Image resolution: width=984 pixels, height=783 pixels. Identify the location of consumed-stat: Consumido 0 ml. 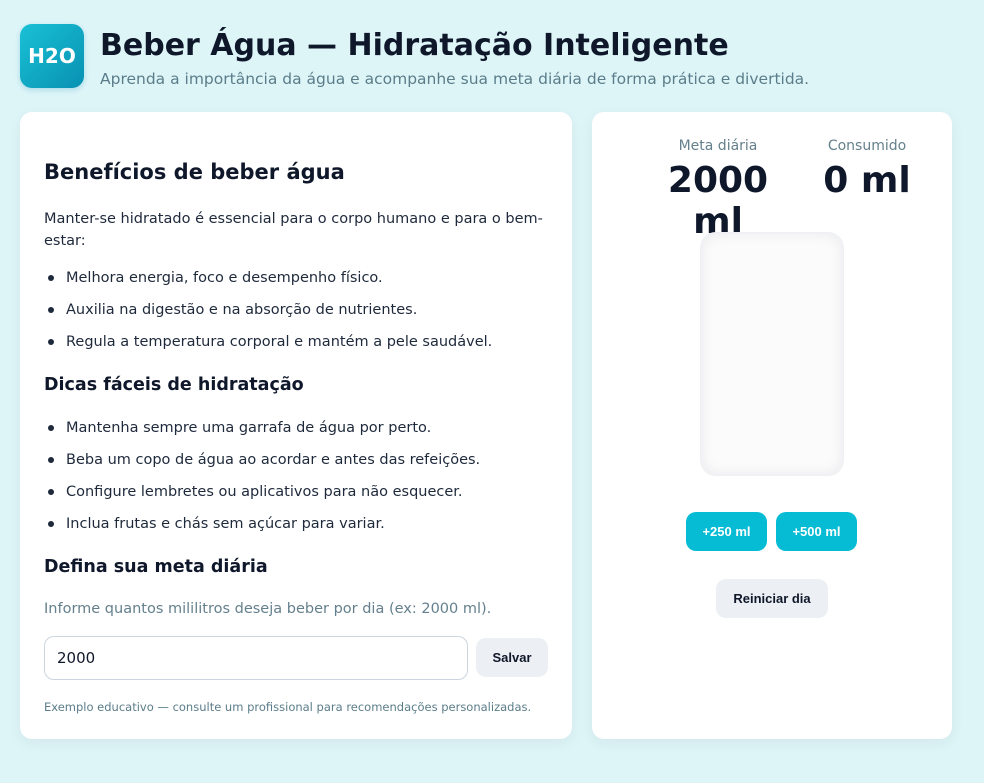
(867, 169).